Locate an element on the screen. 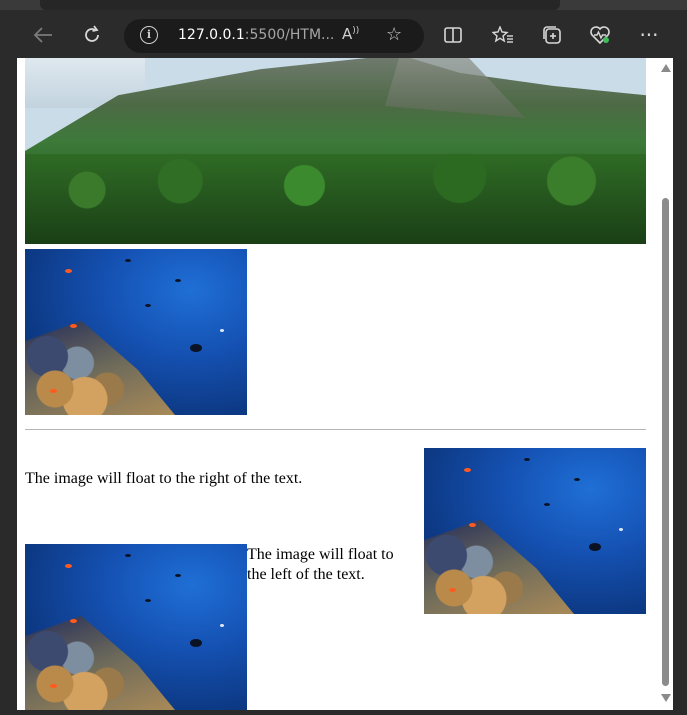 Image resolution: width=687 pixels, height=715 pixels. address-bar: i 127.0.0.1:5500/HTM... A)) ☆ is located at coordinates (274, 36).